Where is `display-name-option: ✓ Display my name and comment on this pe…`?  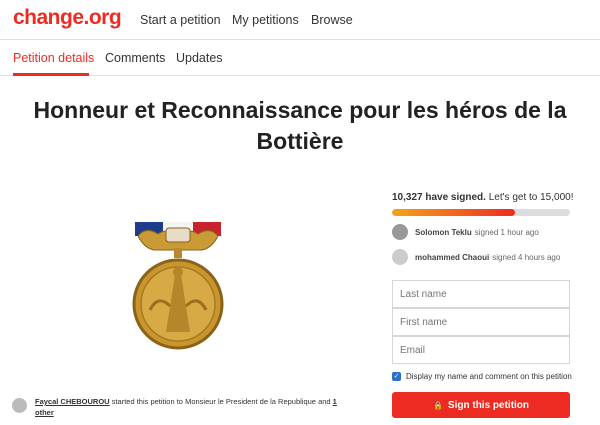 display-name-option: ✓ Display my name and comment on this pe… is located at coordinates (482, 376).